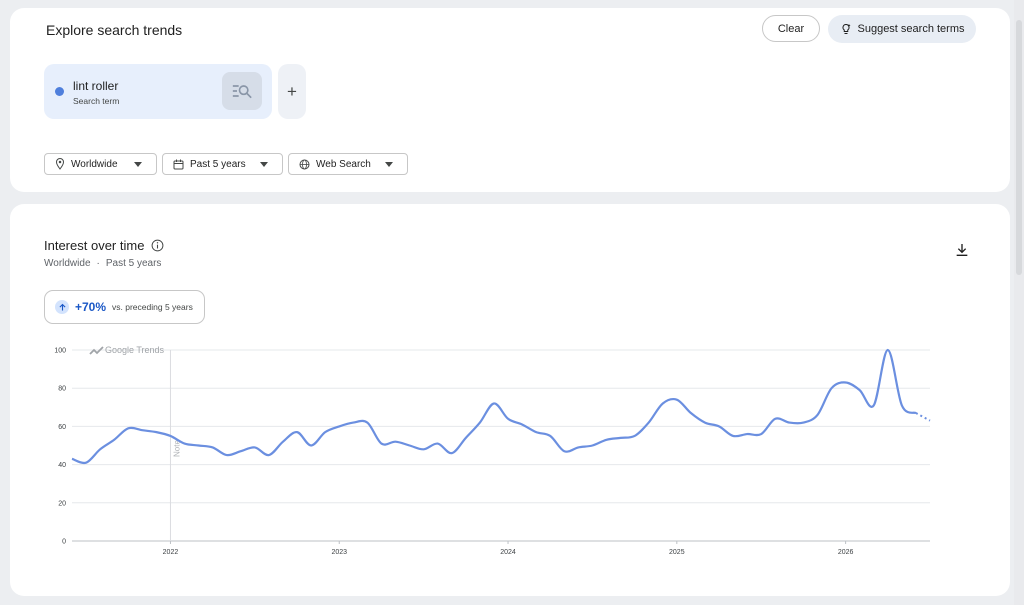 The image size is (1024, 605). Describe the element at coordinates (178, 164) in the screenshot. I see `calendar-icon` at that location.